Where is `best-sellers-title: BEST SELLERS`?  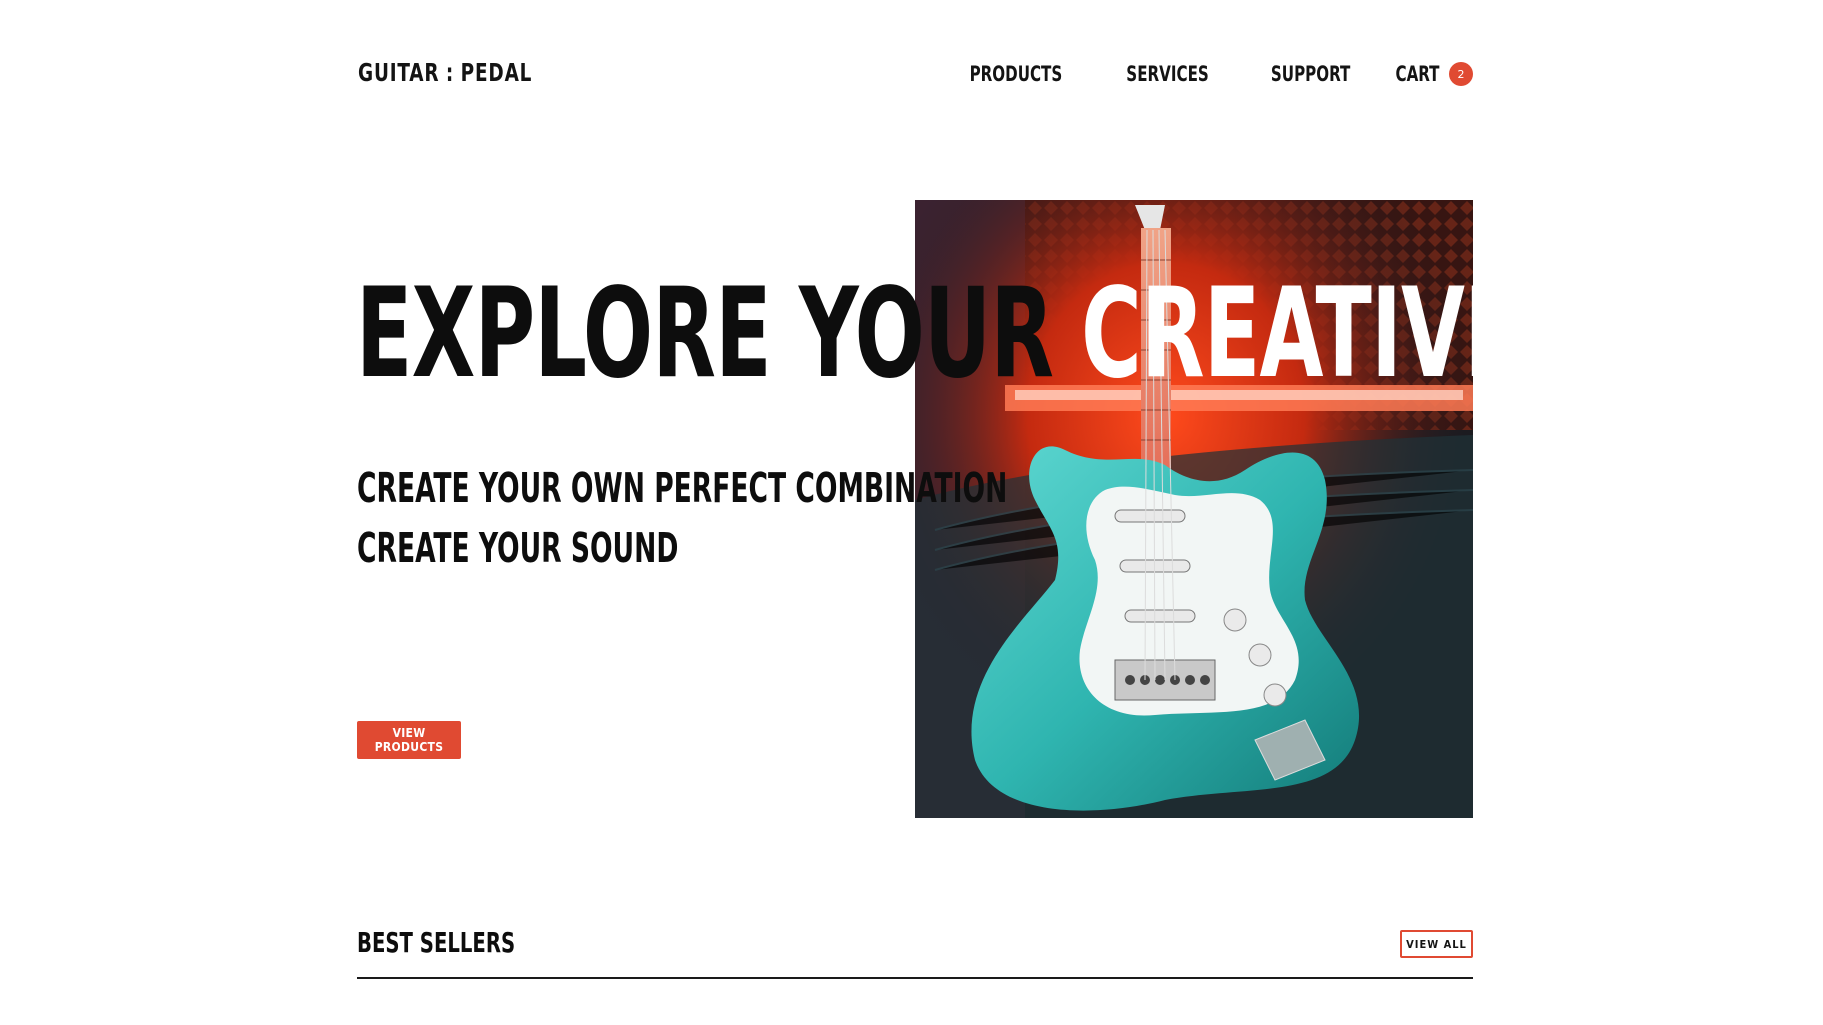
best-sellers-title: BEST SELLERS is located at coordinates (436, 942).